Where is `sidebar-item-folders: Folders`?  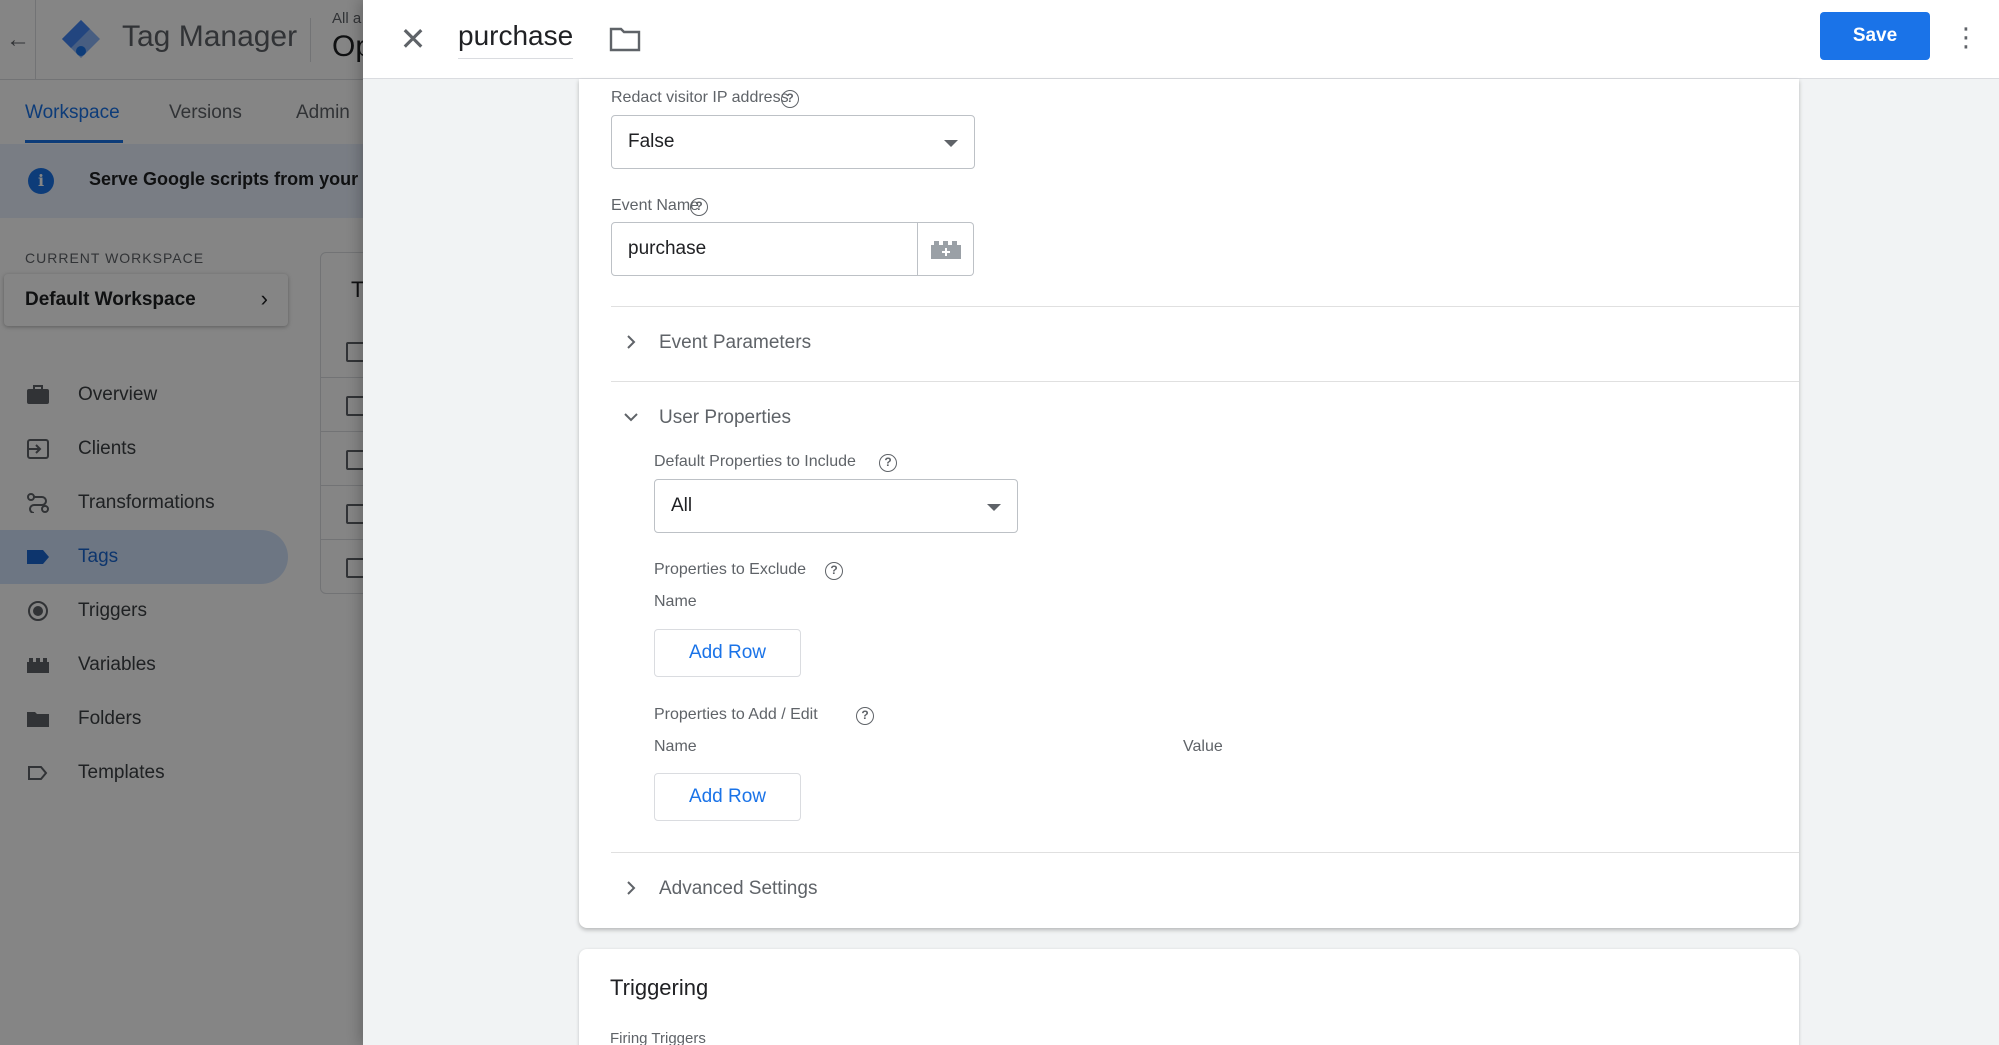 sidebar-item-folders: Folders is located at coordinates (144, 719).